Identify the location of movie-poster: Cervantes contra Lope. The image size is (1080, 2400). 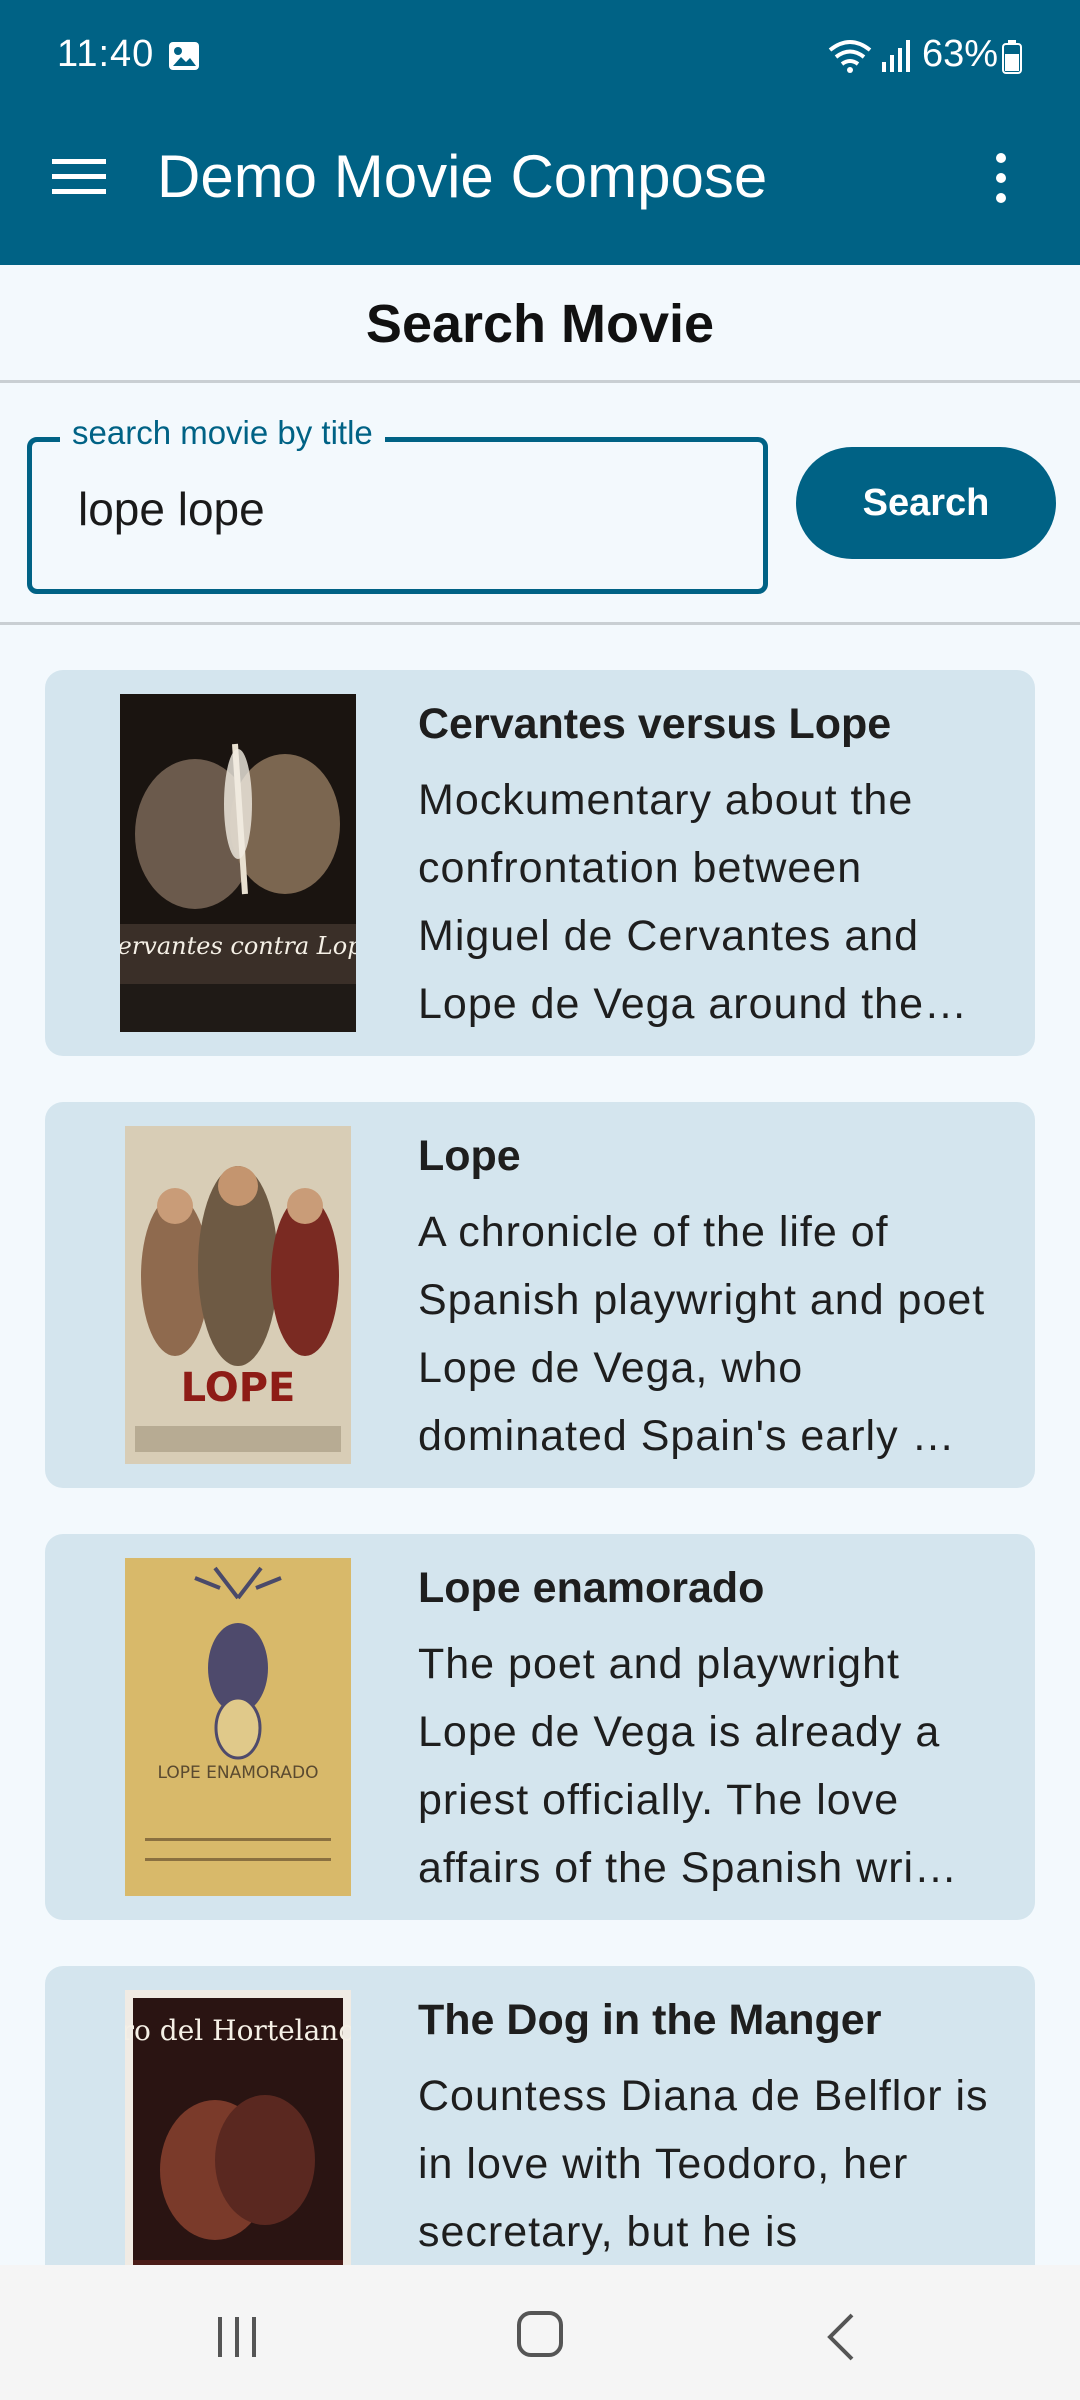
(238, 863).